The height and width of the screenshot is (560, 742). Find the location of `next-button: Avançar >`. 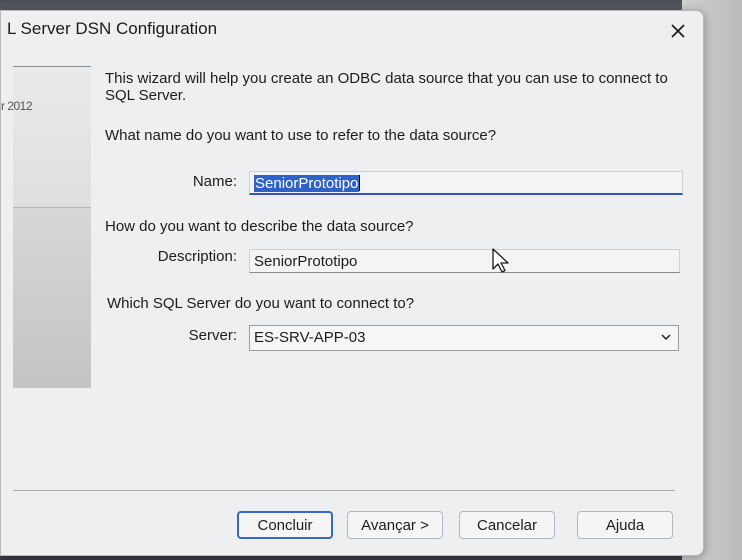

next-button: Avançar > is located at coordinates (395, 525).